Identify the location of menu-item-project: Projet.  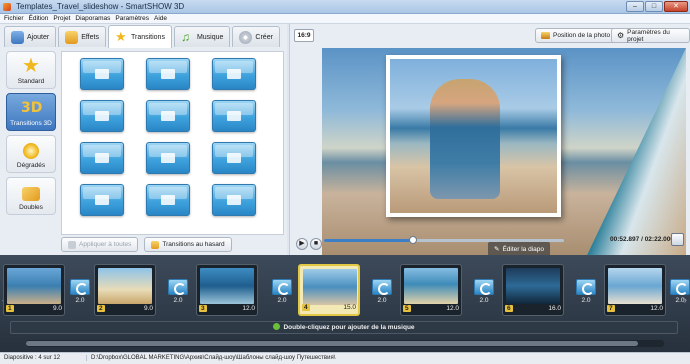
(61, 18).